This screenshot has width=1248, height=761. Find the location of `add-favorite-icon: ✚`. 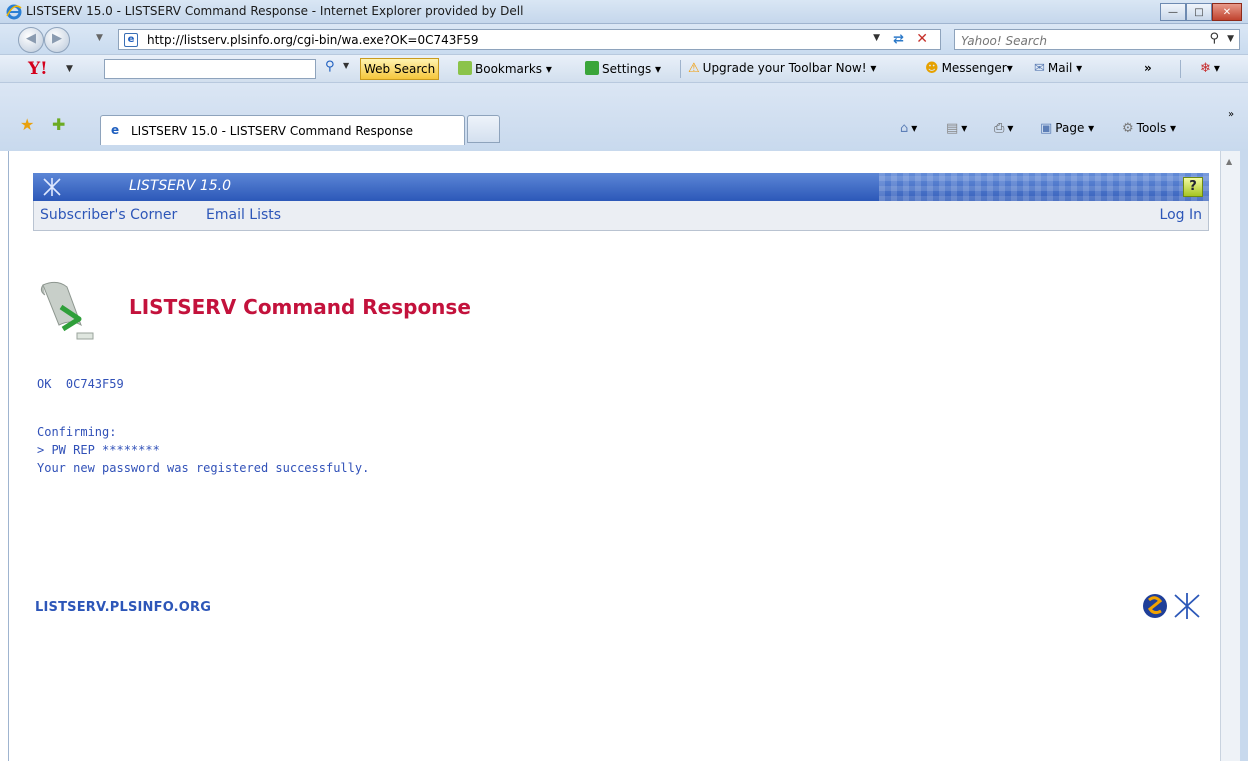

add-favorite-icon: ✚ is located at coordinates (58, 124).